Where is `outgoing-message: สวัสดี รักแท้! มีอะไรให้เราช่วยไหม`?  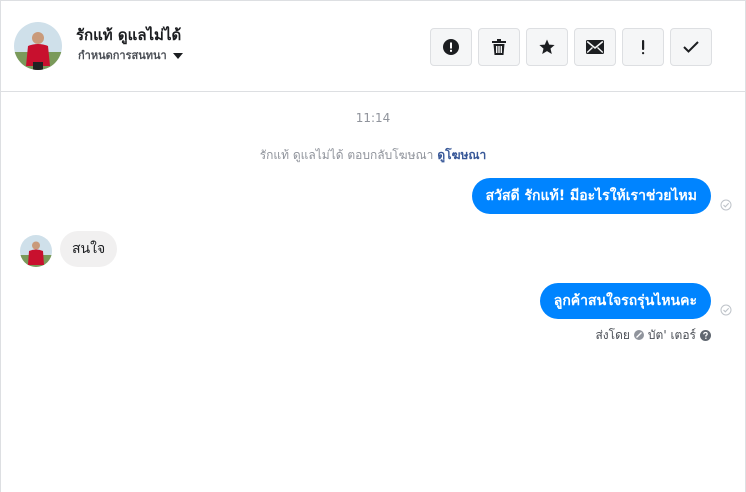 outgoing-message: สวัสดี รักแท้! มีอะไรให้เราช่วยไหม is located at coordinates (591, 196).